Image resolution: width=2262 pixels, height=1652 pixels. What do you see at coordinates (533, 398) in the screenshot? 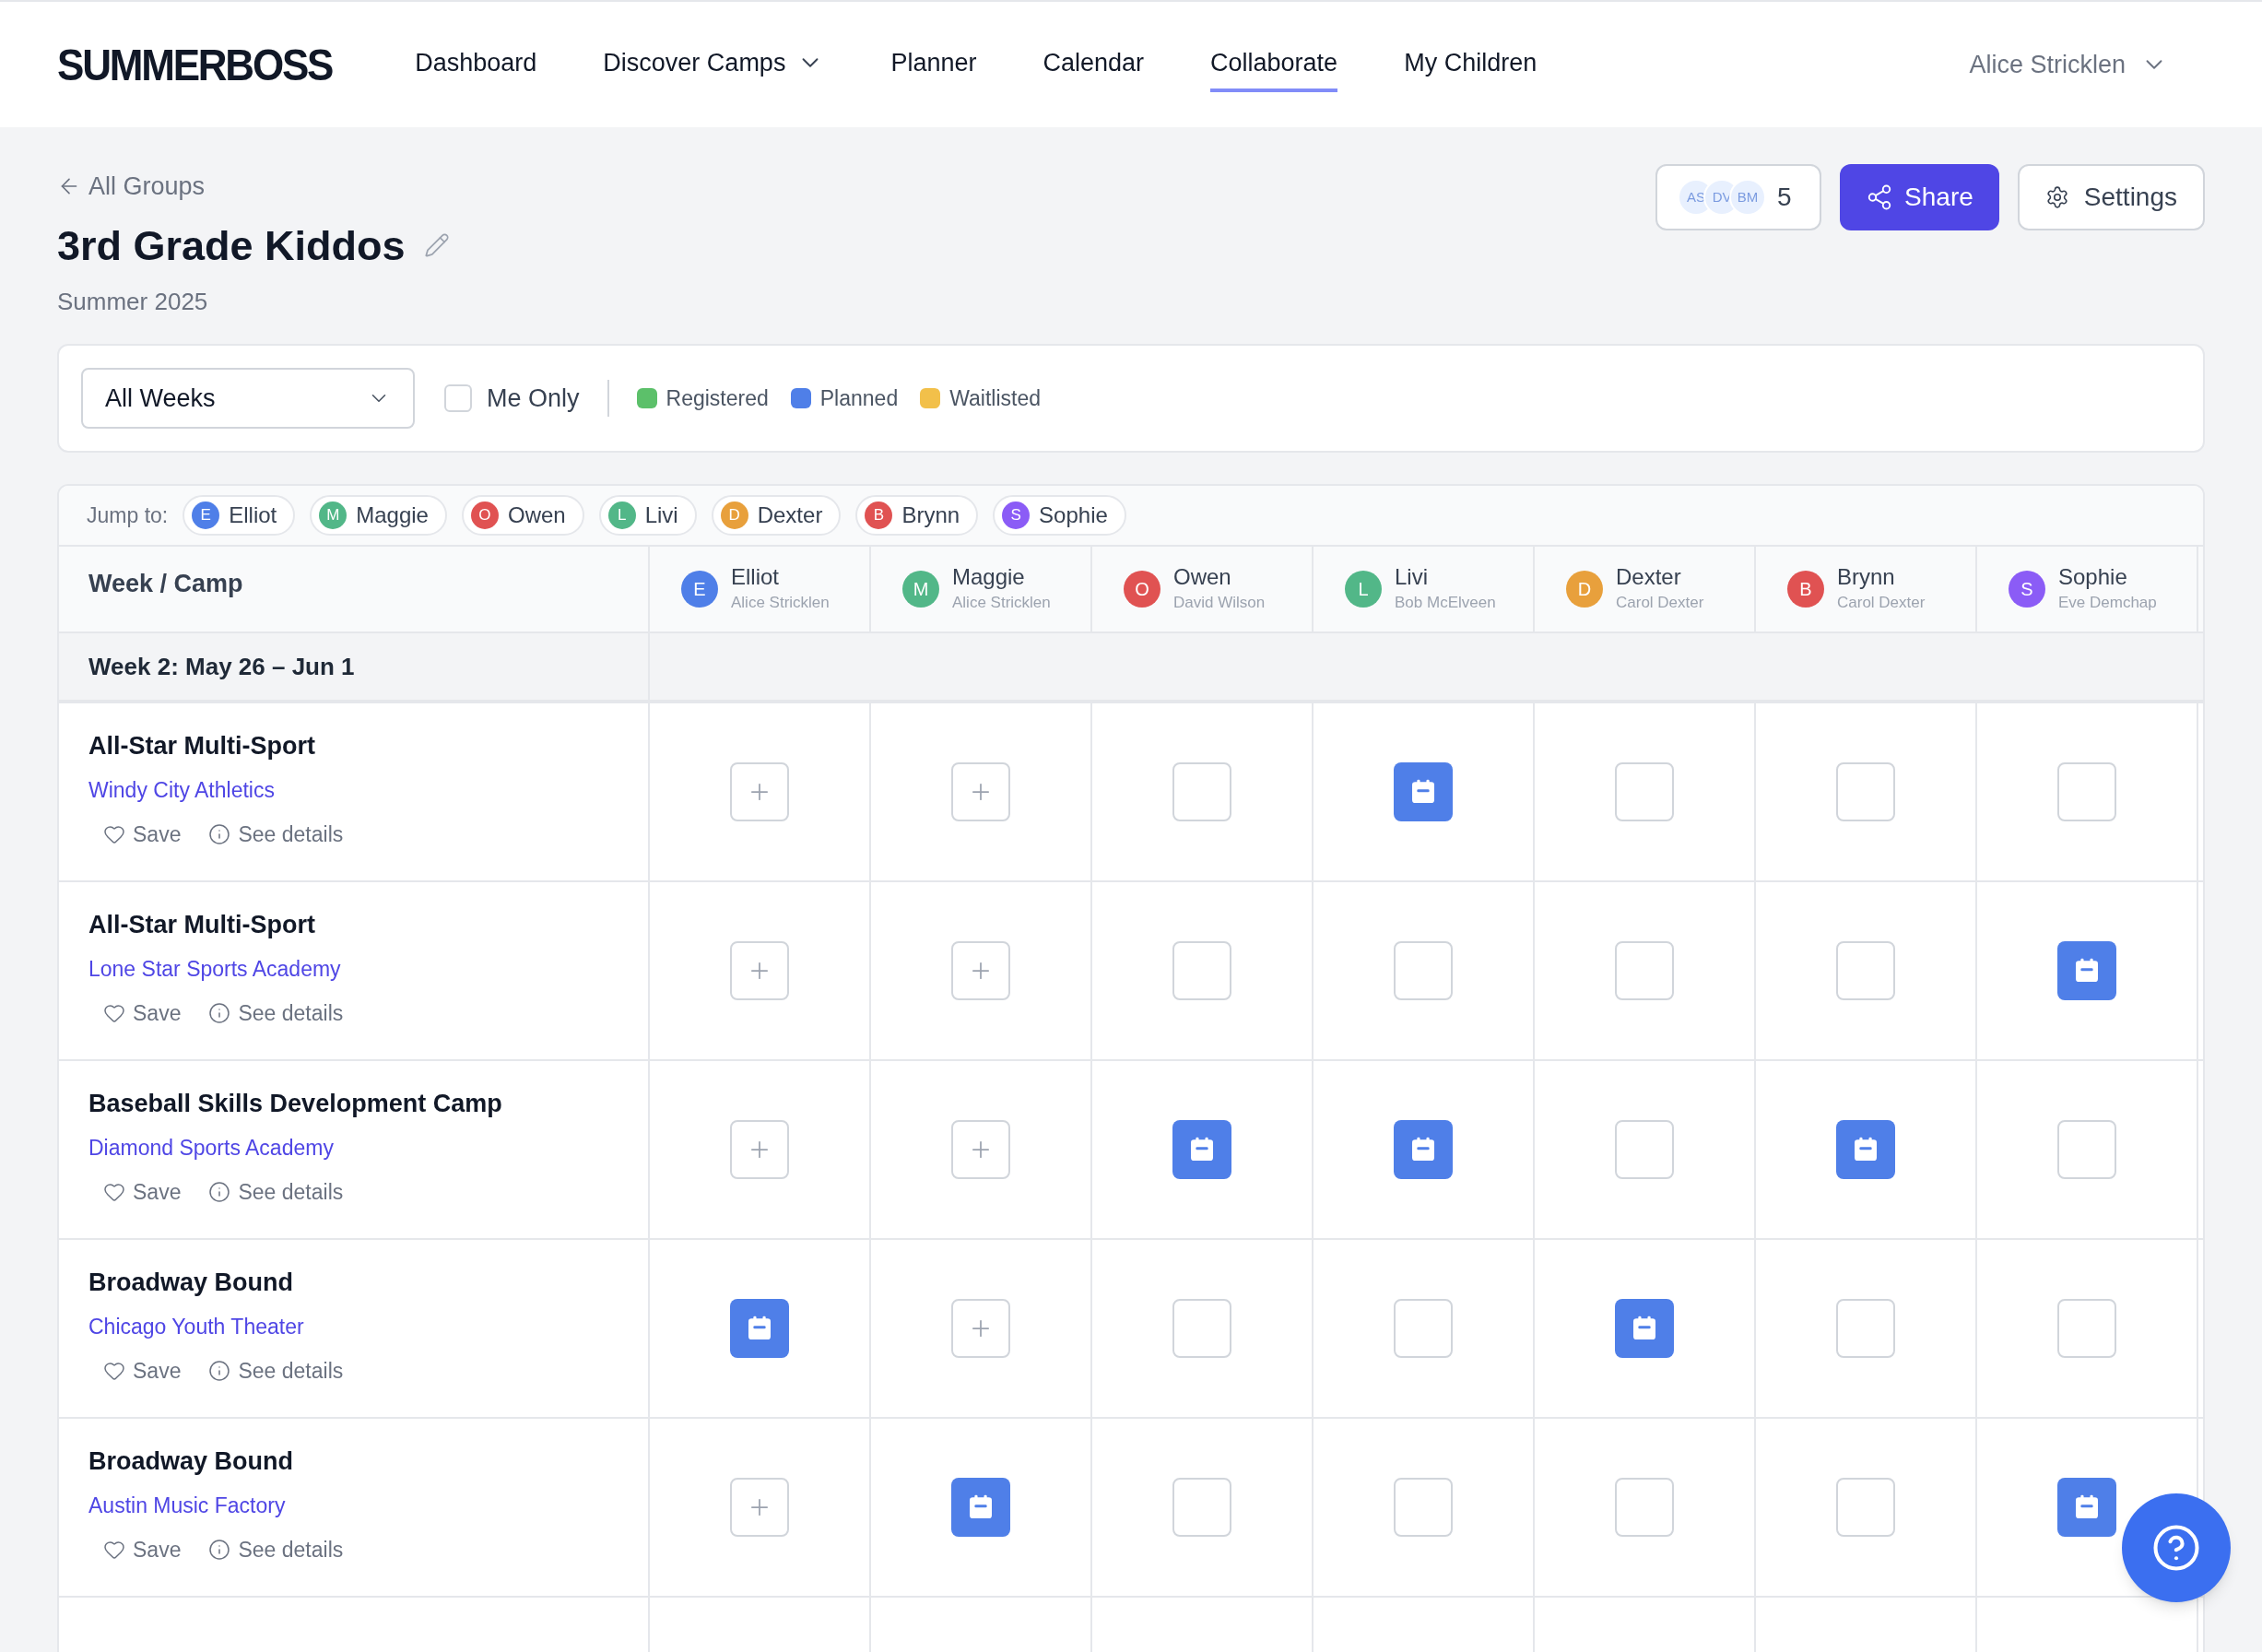
I see `checkbox-label: Me Only` at bounding box center [533, 398].